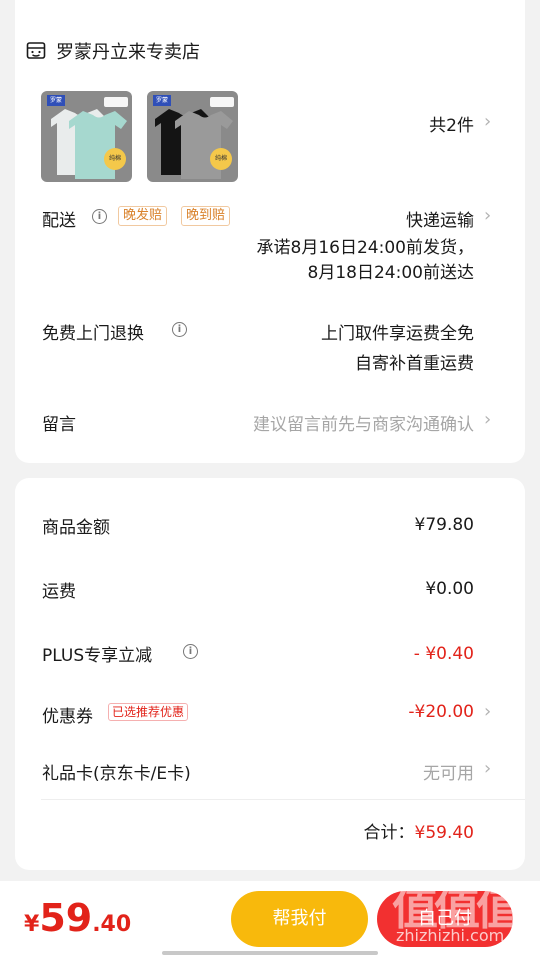  Describe the element at coordinates (97, 656) in the screenshot. I see `plus-discount-label: PLUS专享立减` at that location.